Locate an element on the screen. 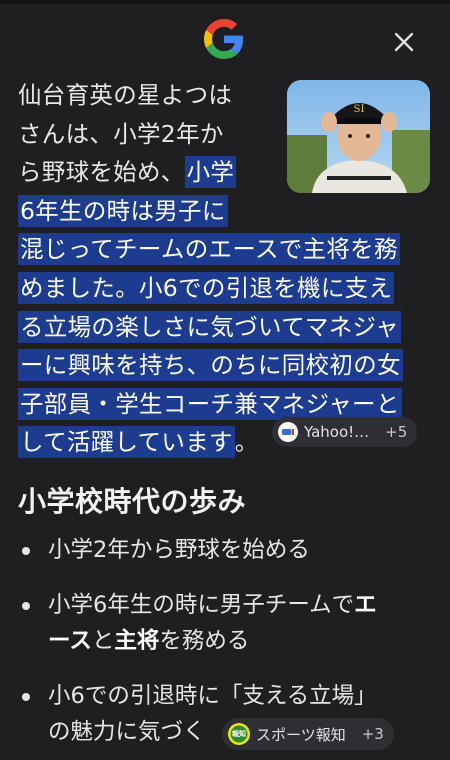 This screenshot has width=450, height=760. paragraph-line: ーに興味を持ち、のちに同校初の女 is located at coordinates (223, 365).